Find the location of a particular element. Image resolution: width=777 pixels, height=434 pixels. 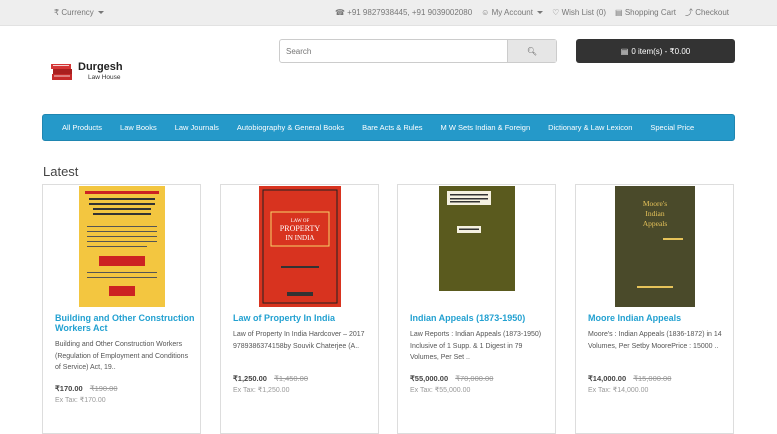

menu-item-law-journals: Law Journals is located at coordinates (197, 127).